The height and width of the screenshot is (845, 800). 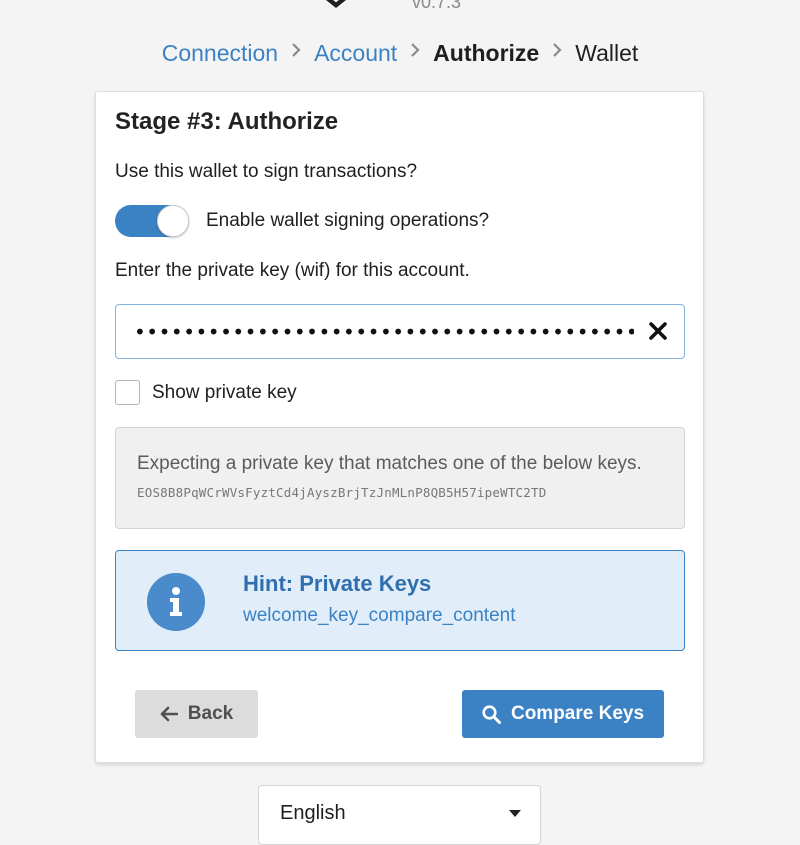 What do you see at coordinates (515, 813) in the screenshot?
I see `caret-down-icon` at bounding box center [515, 813].